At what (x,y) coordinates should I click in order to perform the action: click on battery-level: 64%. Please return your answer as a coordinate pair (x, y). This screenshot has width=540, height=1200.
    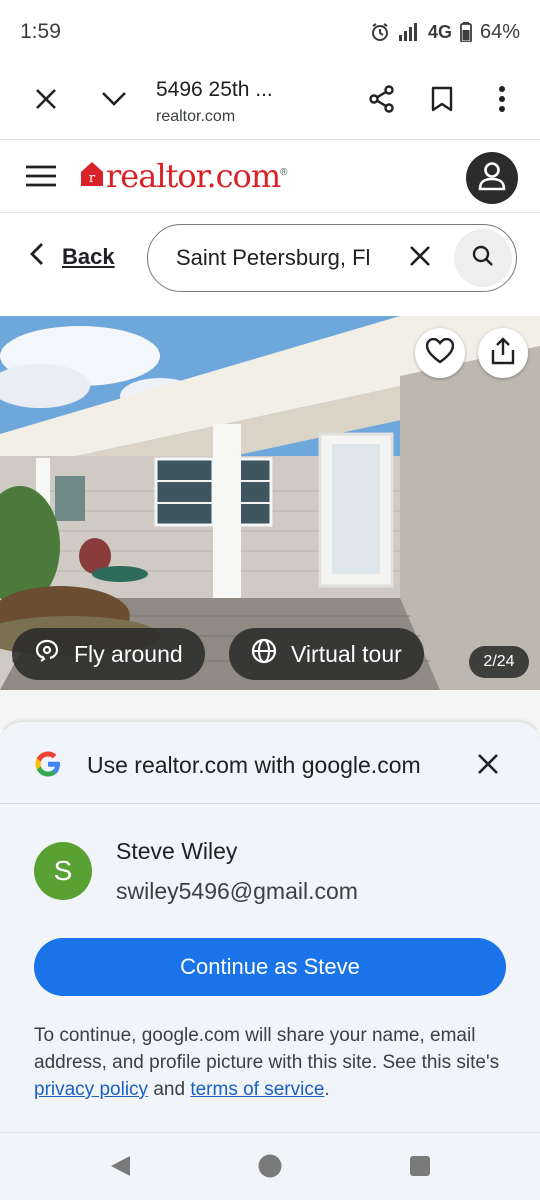
    Looking at the image, I should click on (499, 31).